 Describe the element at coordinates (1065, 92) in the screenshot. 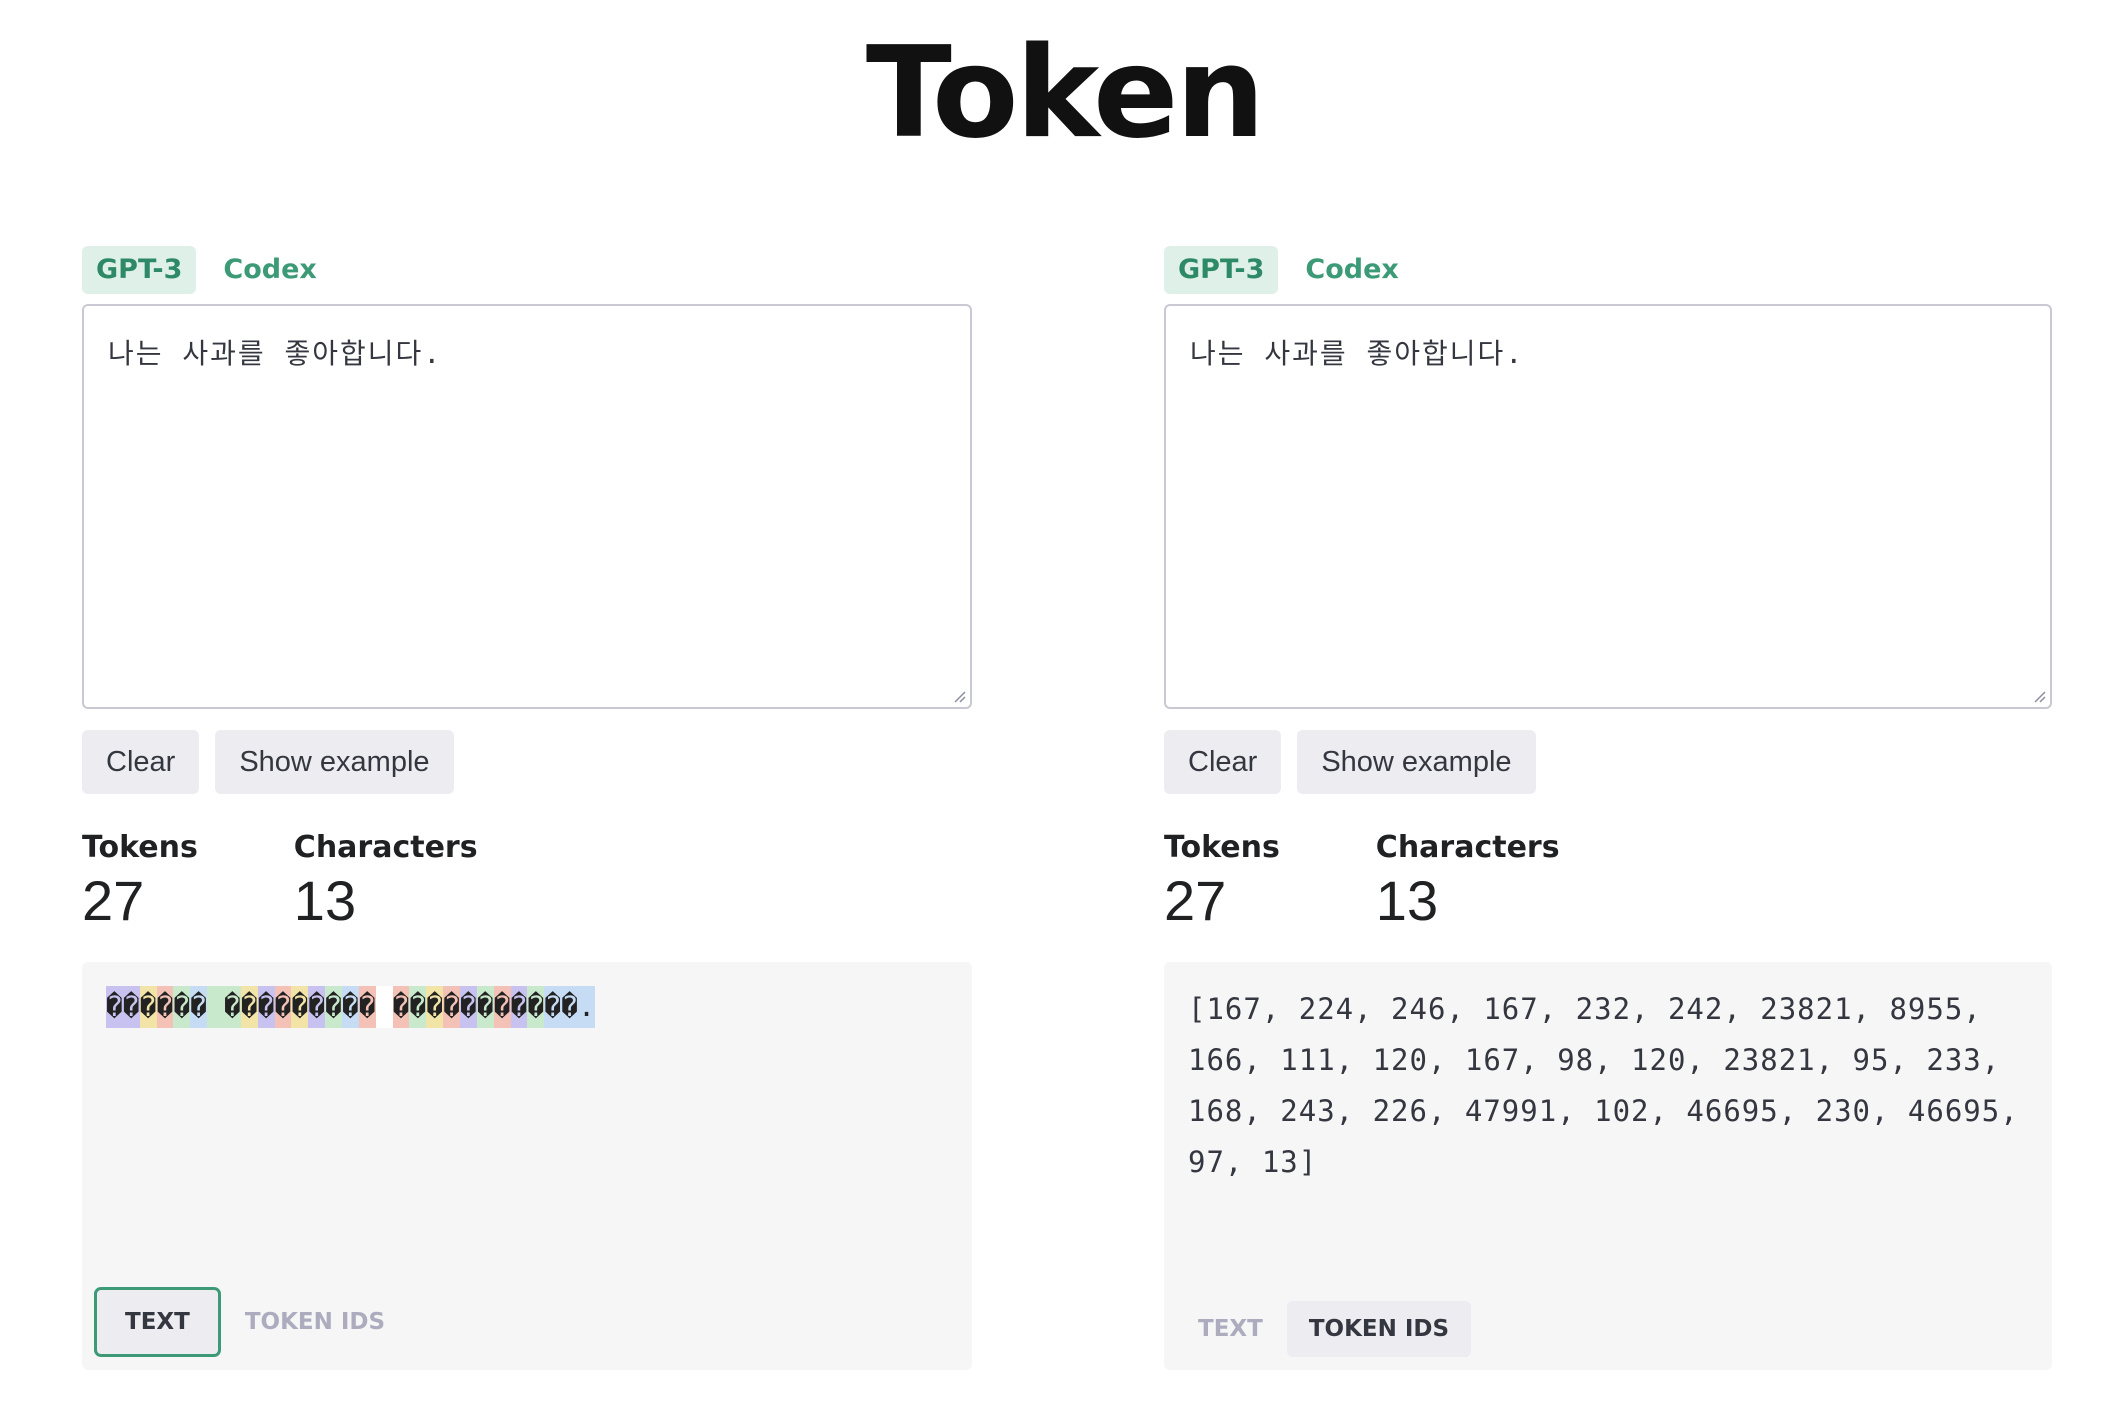

I see `page-title: Token` at that location.